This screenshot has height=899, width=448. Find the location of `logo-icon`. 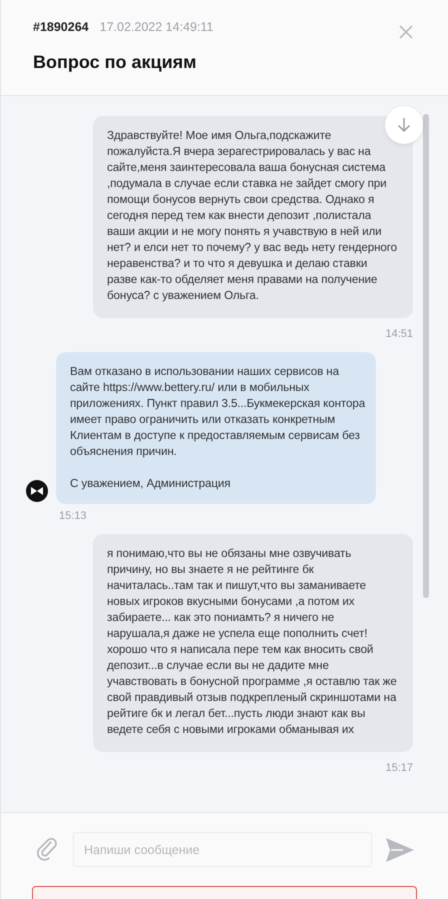

logo-icon is located at coordinates (37, 491).